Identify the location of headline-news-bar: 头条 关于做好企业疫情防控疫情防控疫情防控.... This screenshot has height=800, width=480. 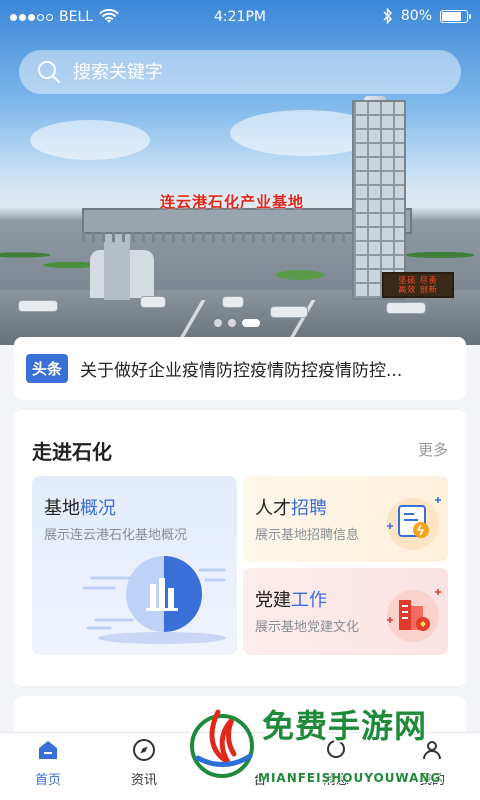
(240, 368).